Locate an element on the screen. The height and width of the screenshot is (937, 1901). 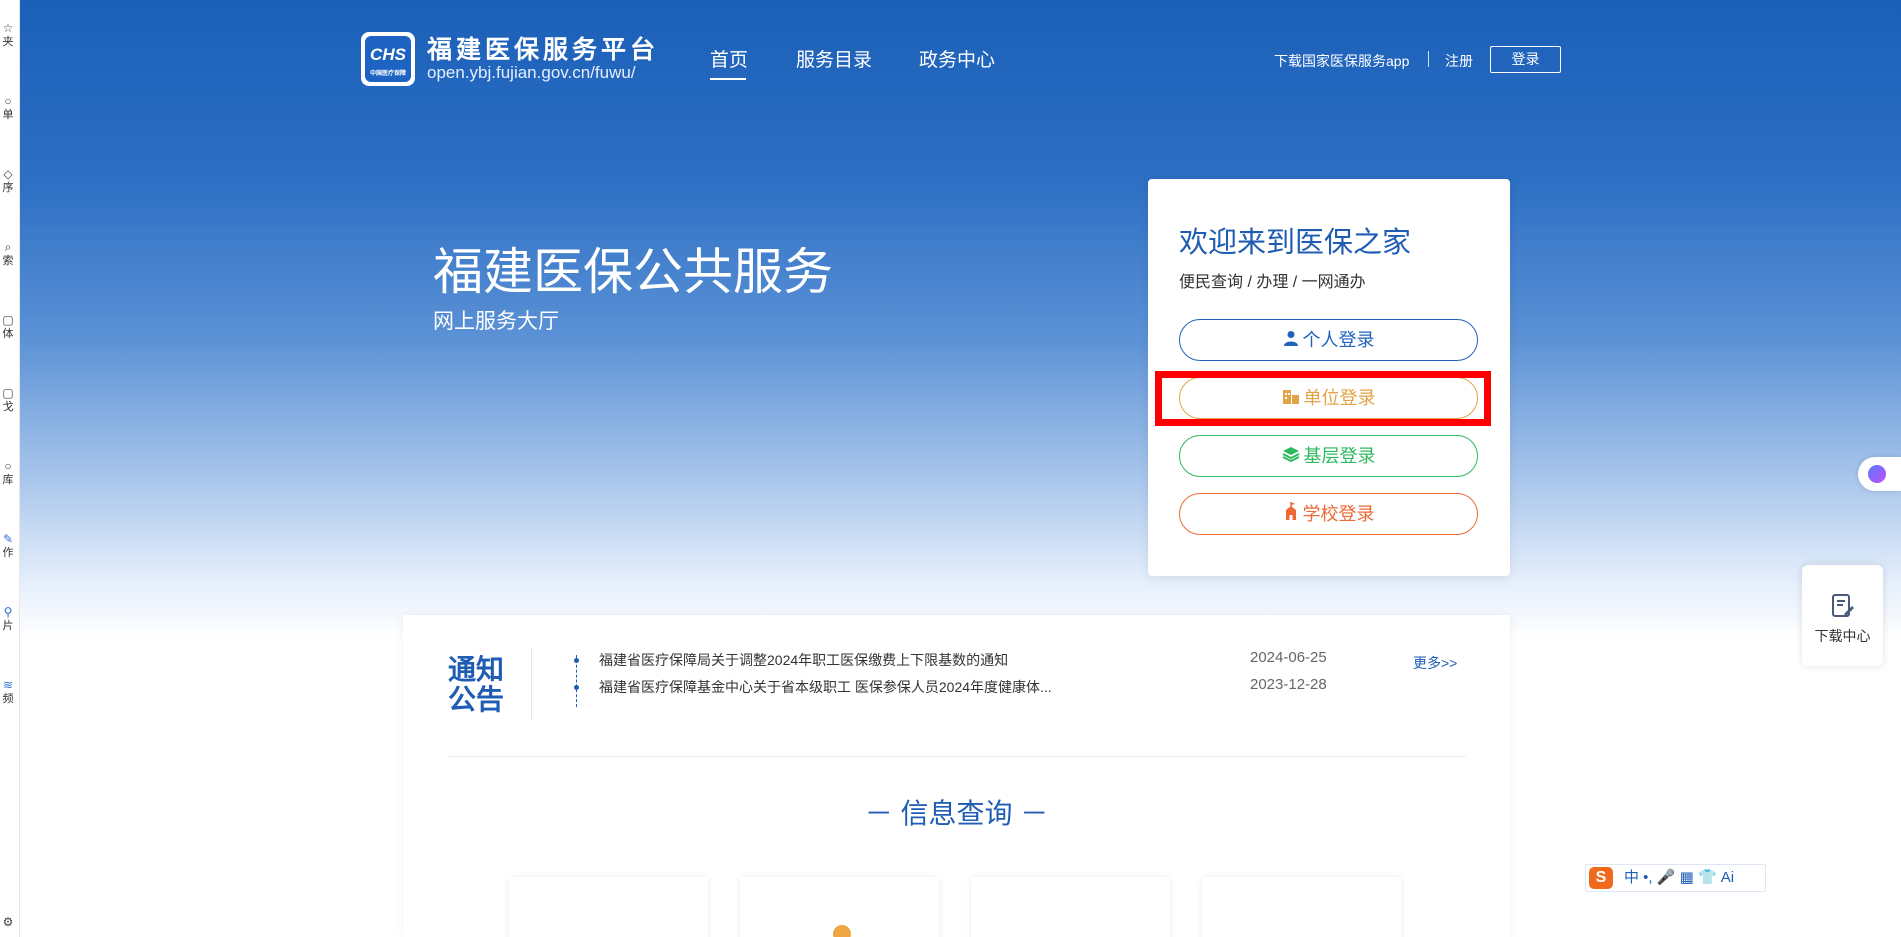
gear-icon: ⚙ is located at coordinates (8, 922).